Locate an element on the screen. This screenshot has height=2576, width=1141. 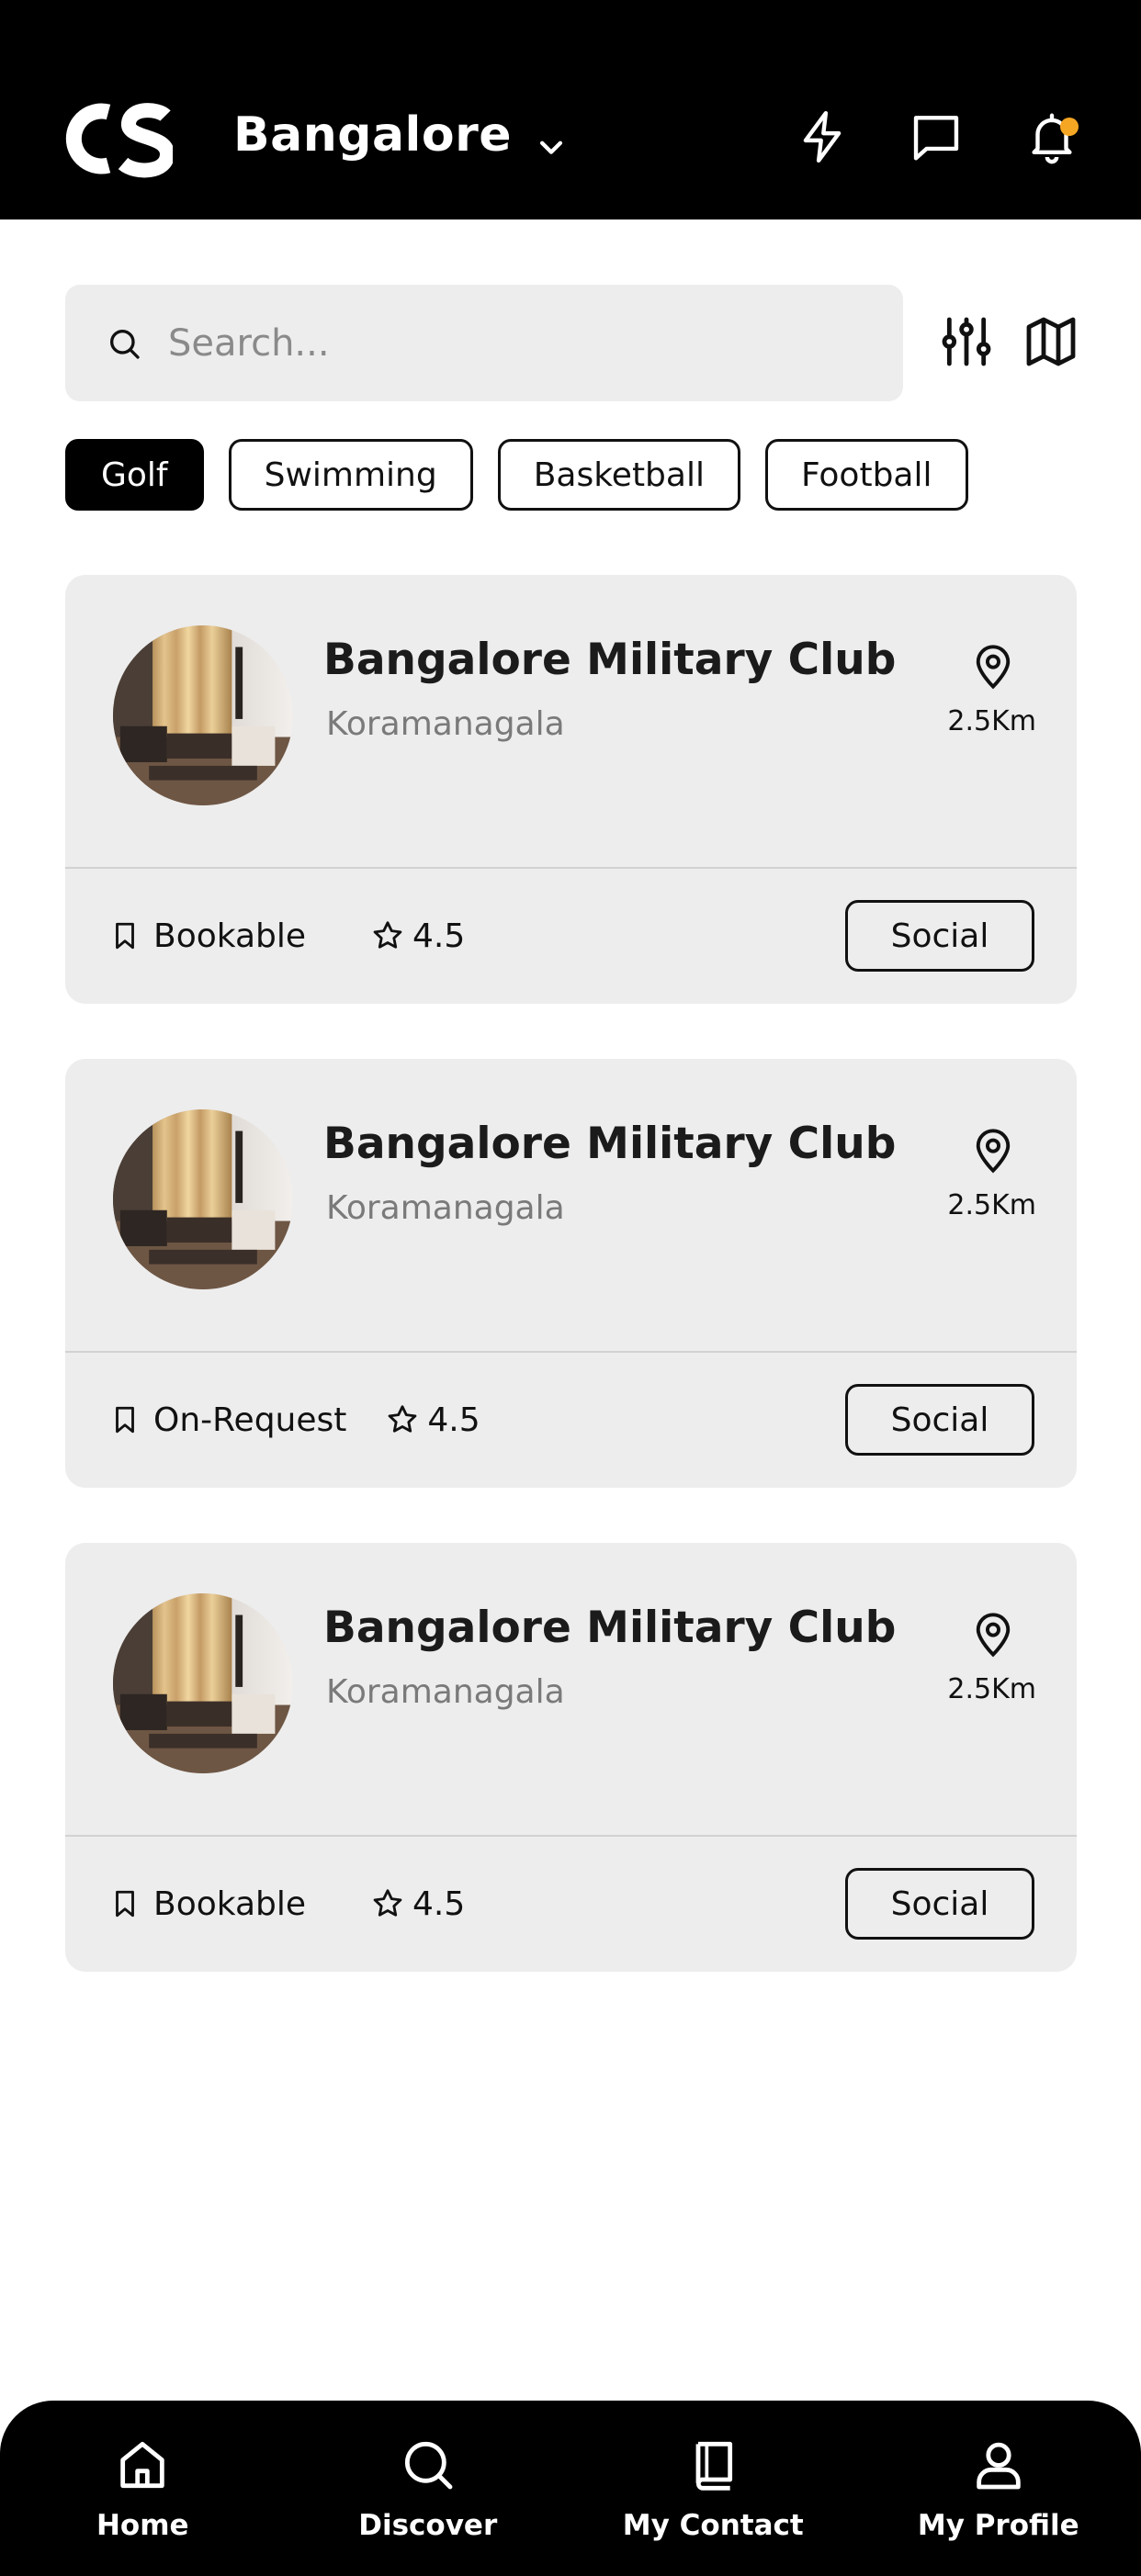
app-header: Bangalore is located at coordinates (570, 109).